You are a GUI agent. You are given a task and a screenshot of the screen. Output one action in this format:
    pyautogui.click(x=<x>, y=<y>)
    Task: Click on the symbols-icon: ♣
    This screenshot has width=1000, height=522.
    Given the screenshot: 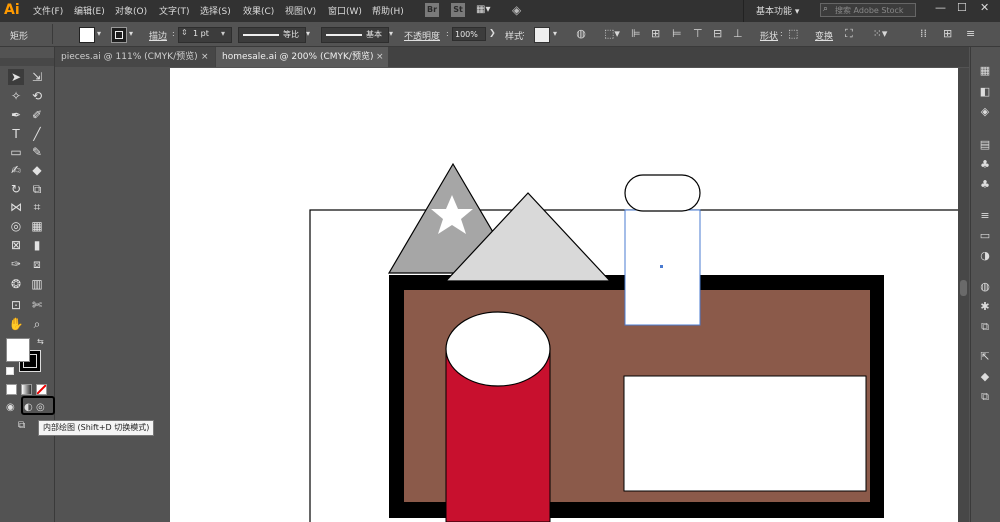 What is the action you would take?
    pyautogui.click(x=985, y=165)
    